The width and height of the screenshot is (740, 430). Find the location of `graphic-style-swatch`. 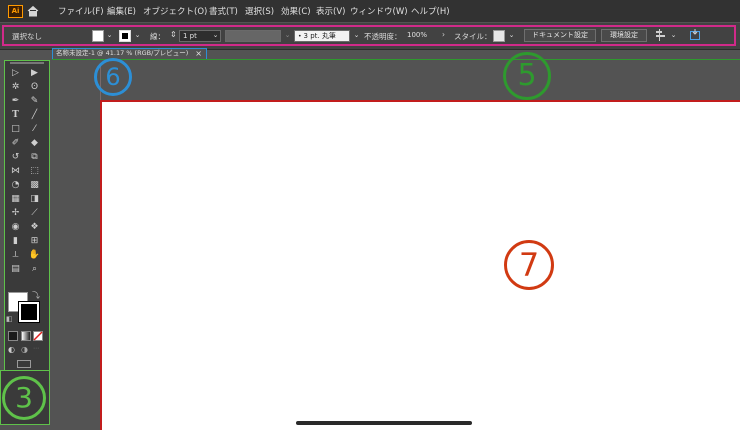

graphic-style-swatch is located at coordinates (499, 36).